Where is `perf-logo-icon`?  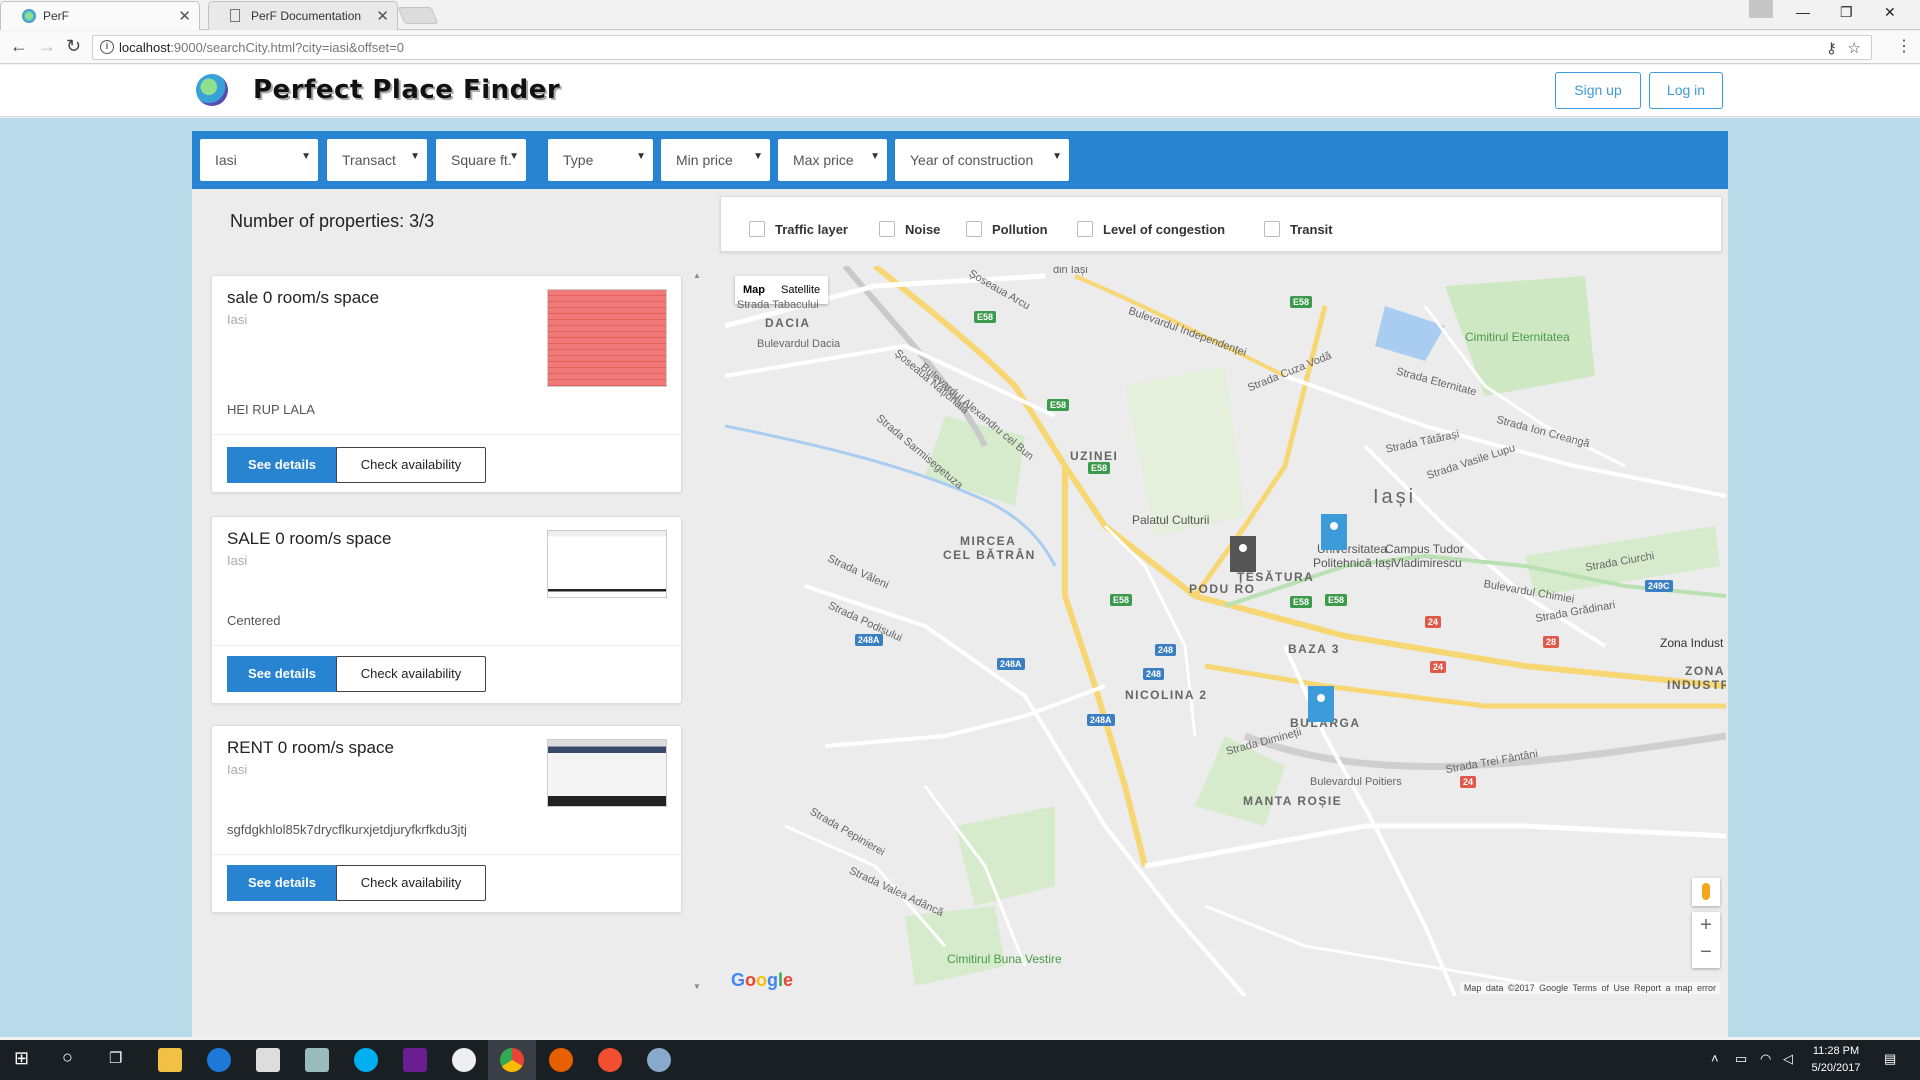 perf-logo-icon is located at coordinates (212, 90).